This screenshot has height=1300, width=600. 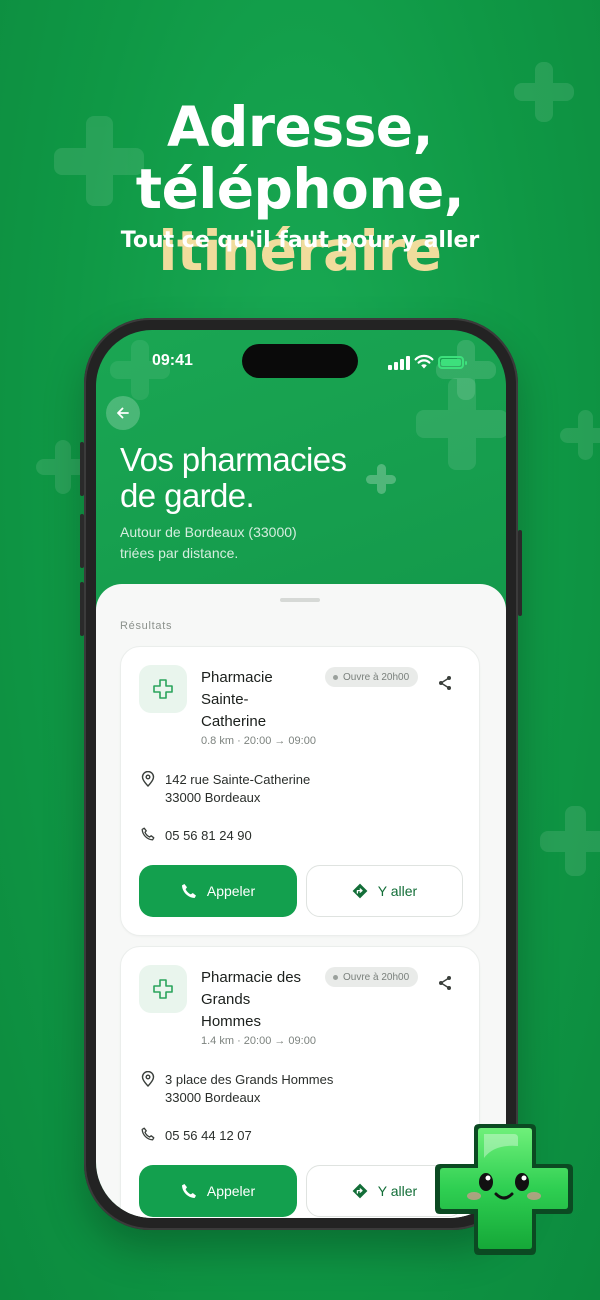 What do you see at coordinates (260, 1000) in the screenshot?
I see `pharmacy-name: Pharmacie des Grands Hommes` at bounding box center [260, 1000].